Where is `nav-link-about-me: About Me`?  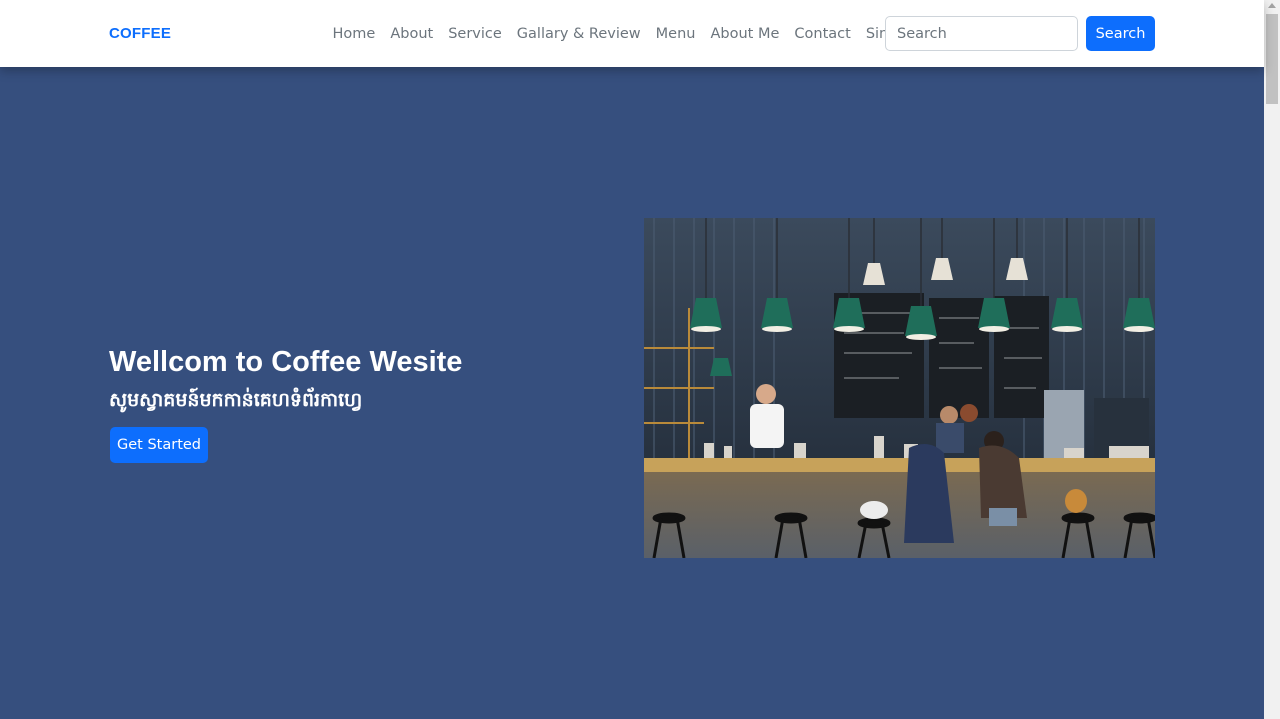
nav-link-about-me: About Me is located at coordinates (745, 34).